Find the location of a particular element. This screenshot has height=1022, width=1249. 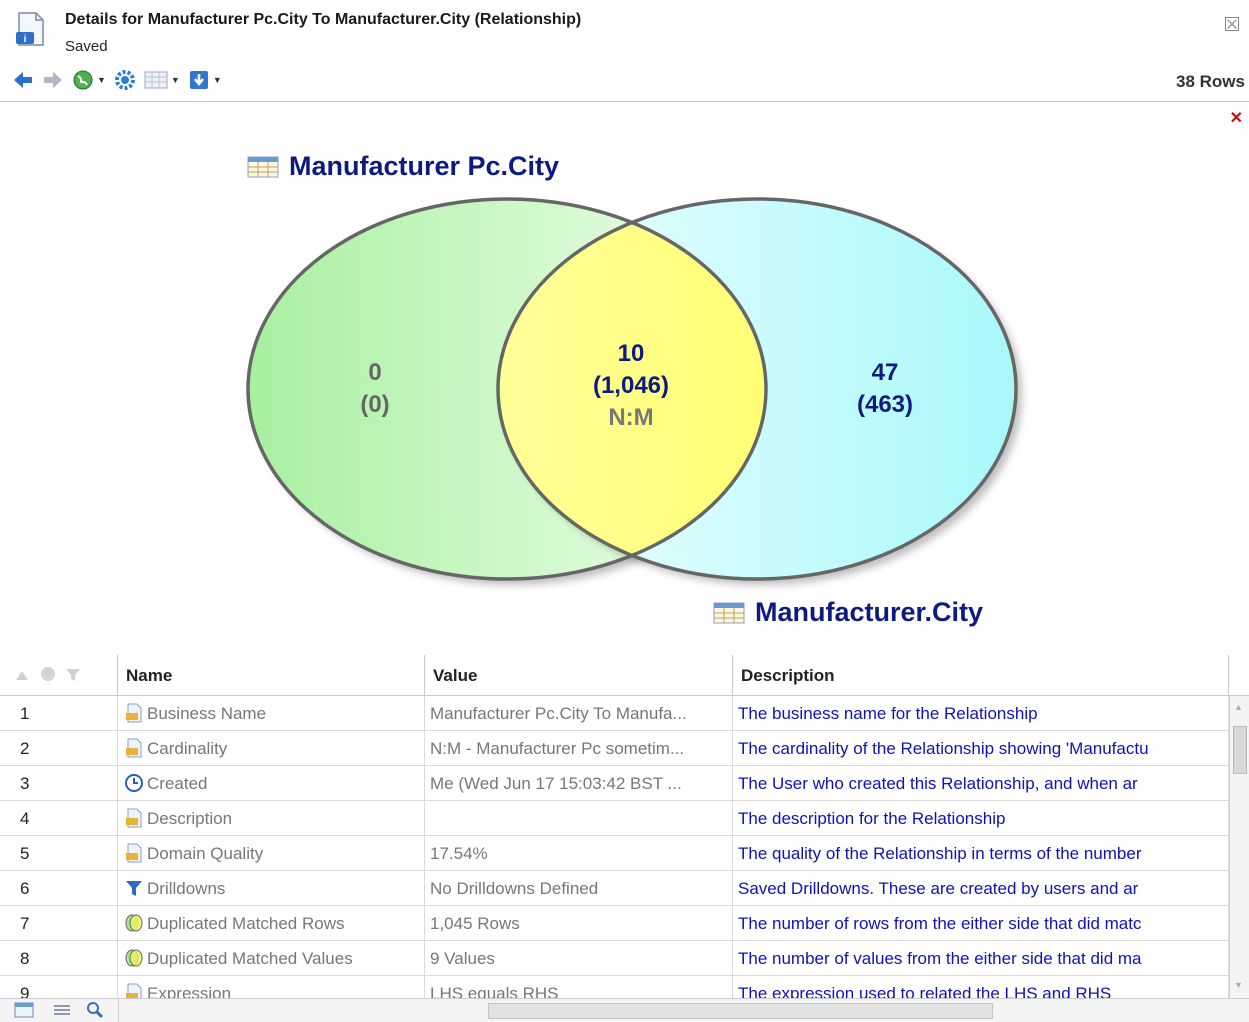

clock-icon is located at coordinates (134, 781).